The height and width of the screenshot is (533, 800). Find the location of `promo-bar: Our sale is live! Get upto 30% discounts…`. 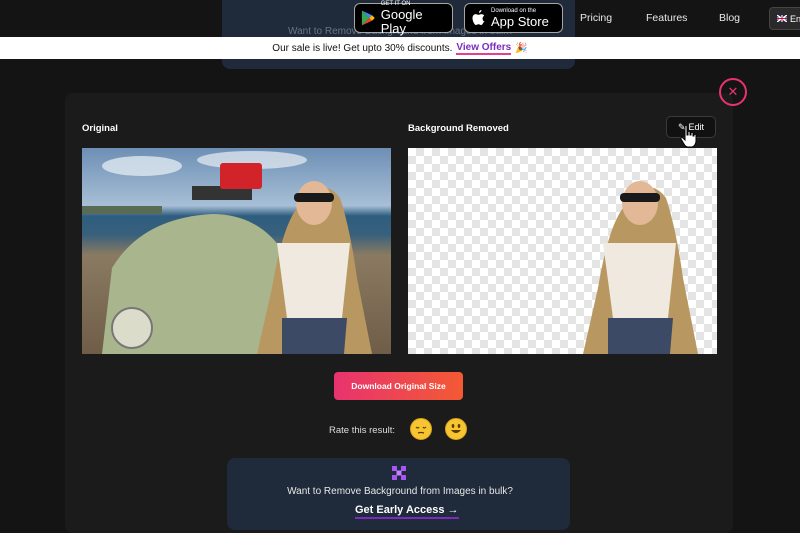

promo-bar: Our sale is live! Get upto 30% discounts… is located at coordinates (400, 48).